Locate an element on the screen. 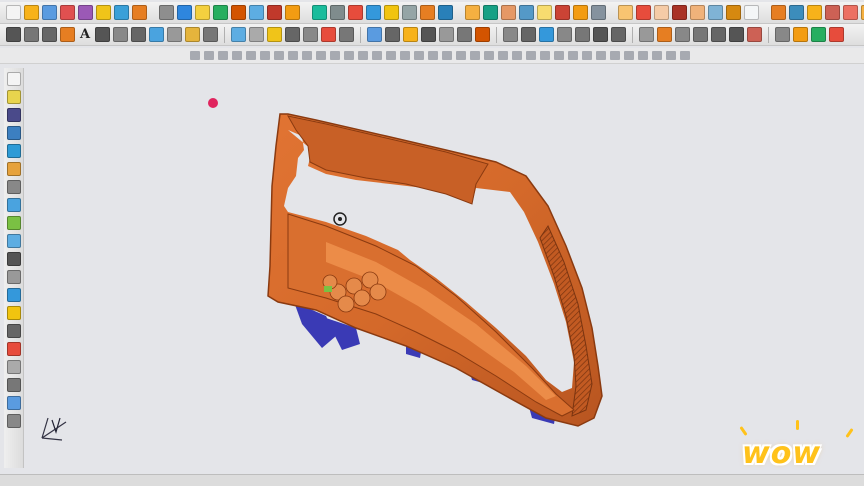  toolbar-row1-tool-2-icon is located at coordinates (31, 12).